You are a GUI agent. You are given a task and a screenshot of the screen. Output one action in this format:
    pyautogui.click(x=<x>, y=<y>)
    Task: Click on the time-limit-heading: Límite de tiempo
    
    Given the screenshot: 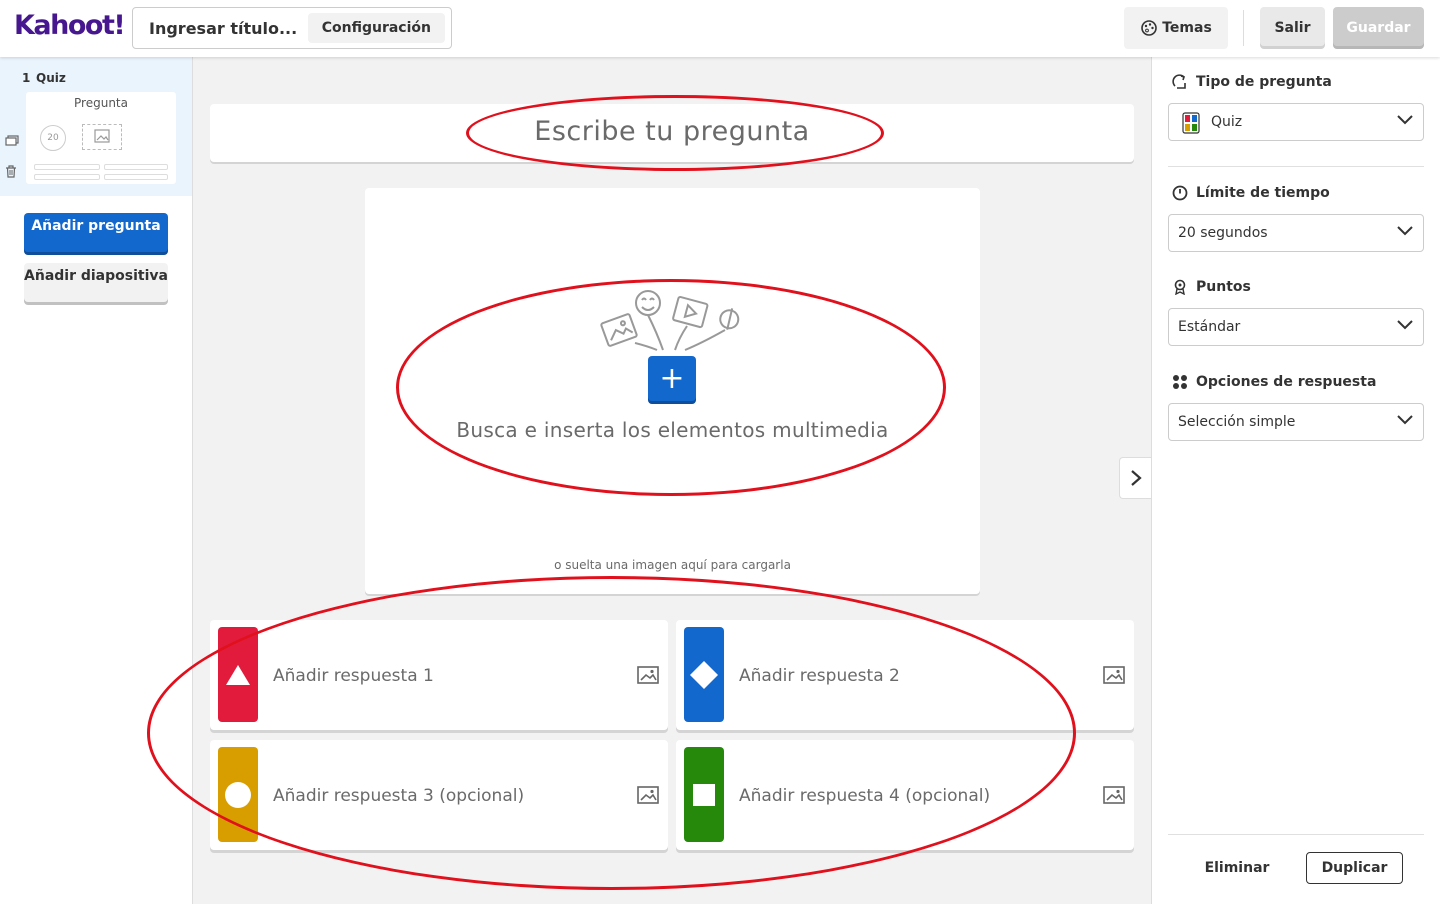 What is the action you would take?
    pyautogui.click(x=1251, y=193)
    